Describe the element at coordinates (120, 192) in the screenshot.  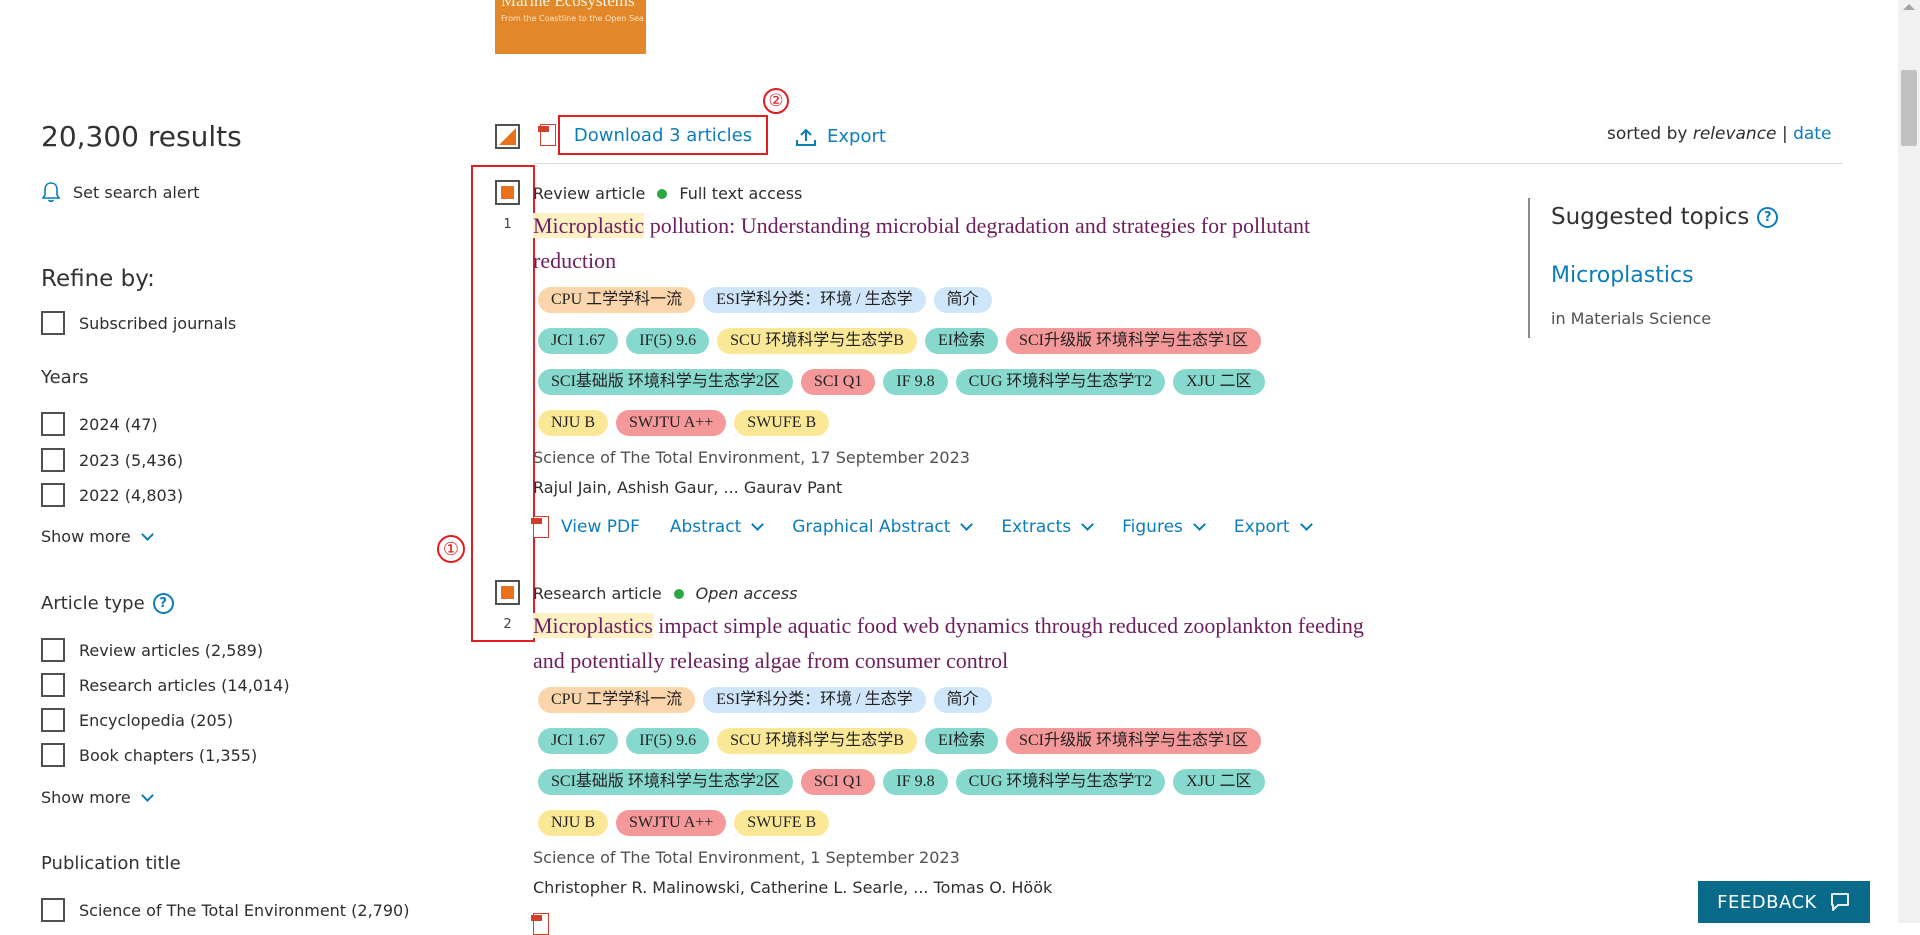
I see `set-search-alert-link: Set search alert` at that location.